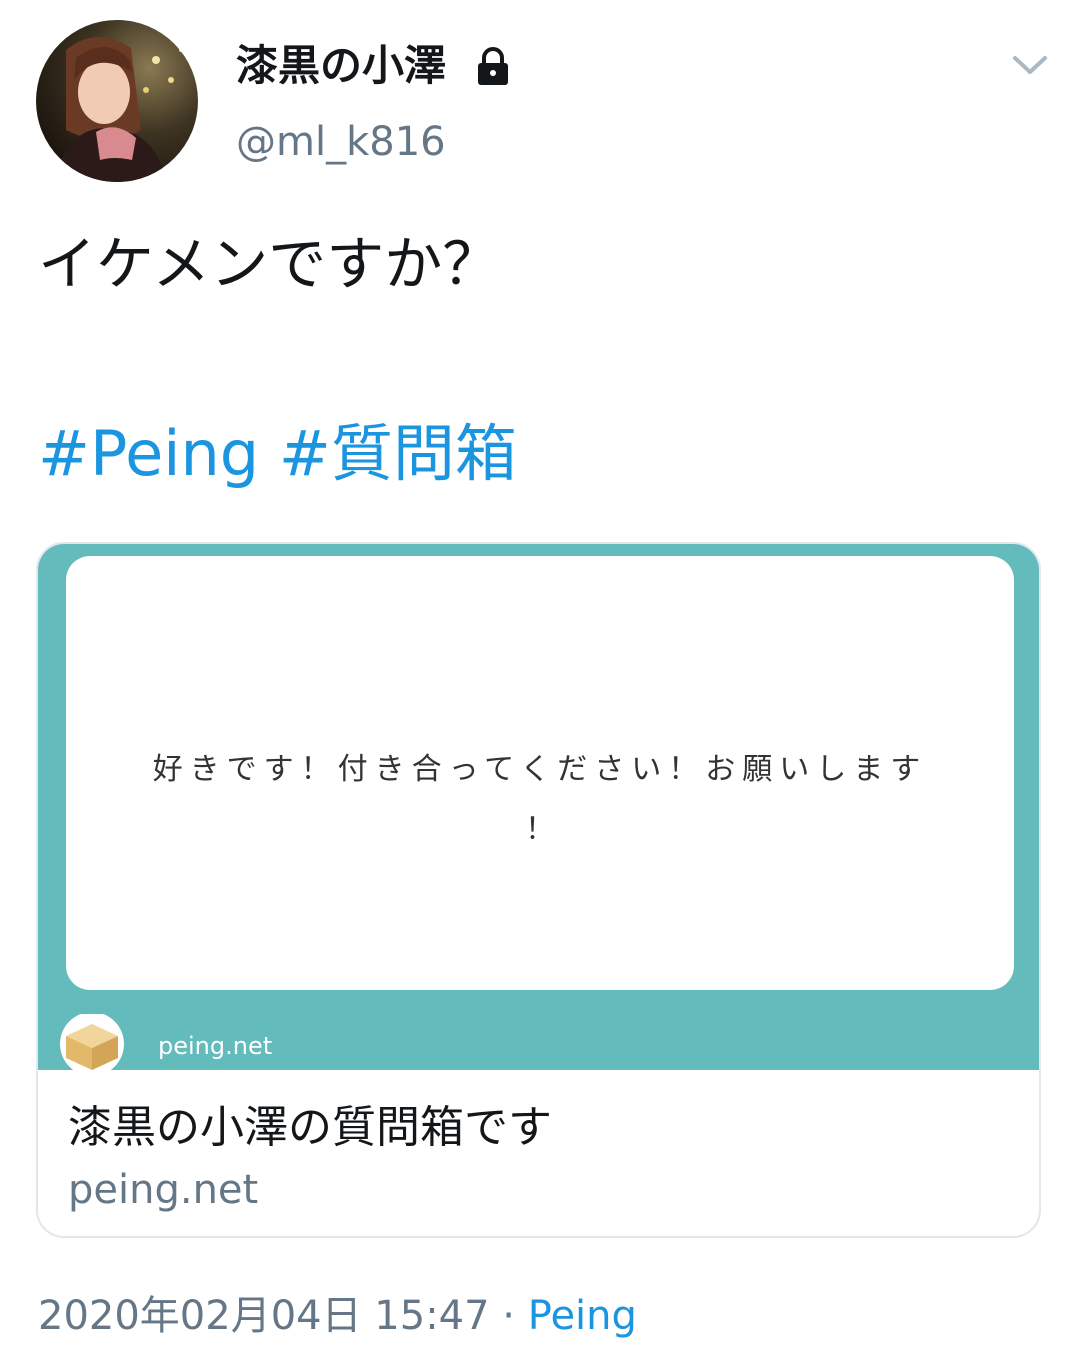 This screenshot has height=1354, width=1079. What do you see at coordinates (269, 264) in the screenshot?
I see `tweet-text: イケメンですか？` at bounding box center [269, 264].